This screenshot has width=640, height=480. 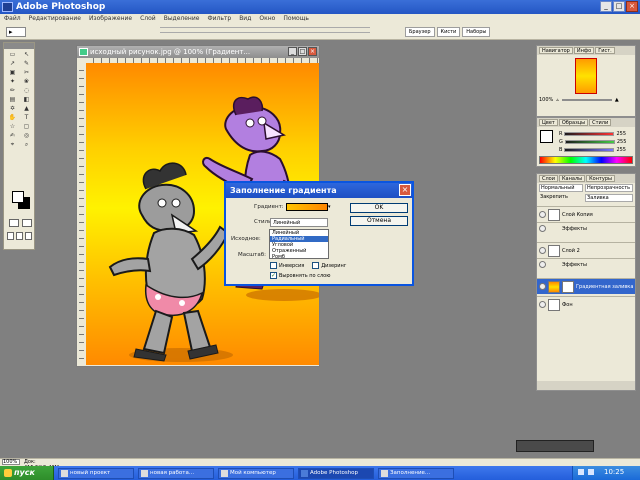 I want to click on cancel-button: Отмена, so click(x=379, y=221).